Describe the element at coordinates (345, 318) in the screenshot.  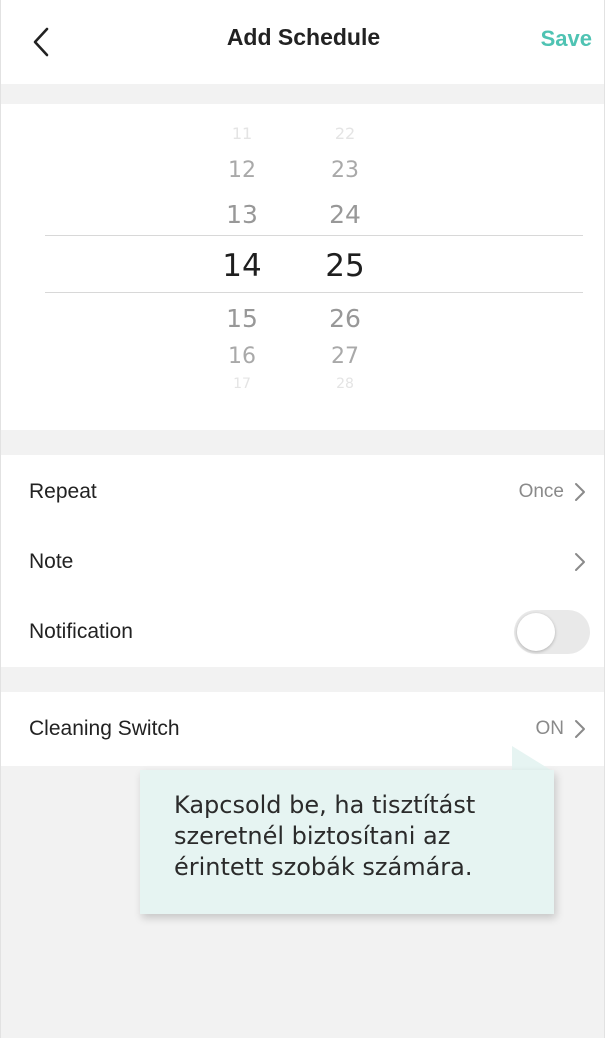
I see `minute-option: 26` at that location.